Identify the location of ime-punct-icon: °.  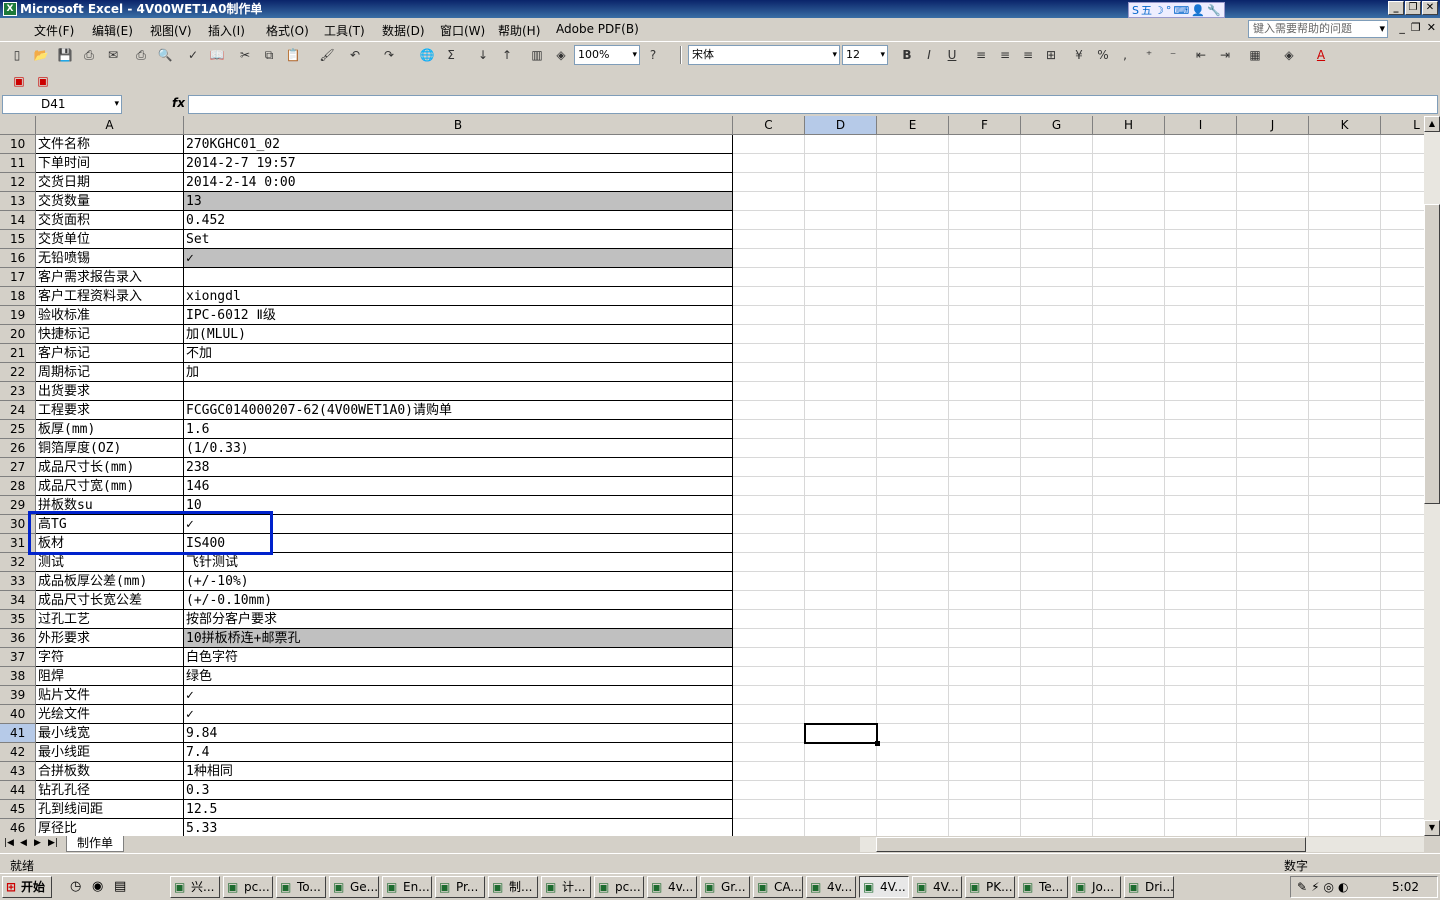
(1169, 10).